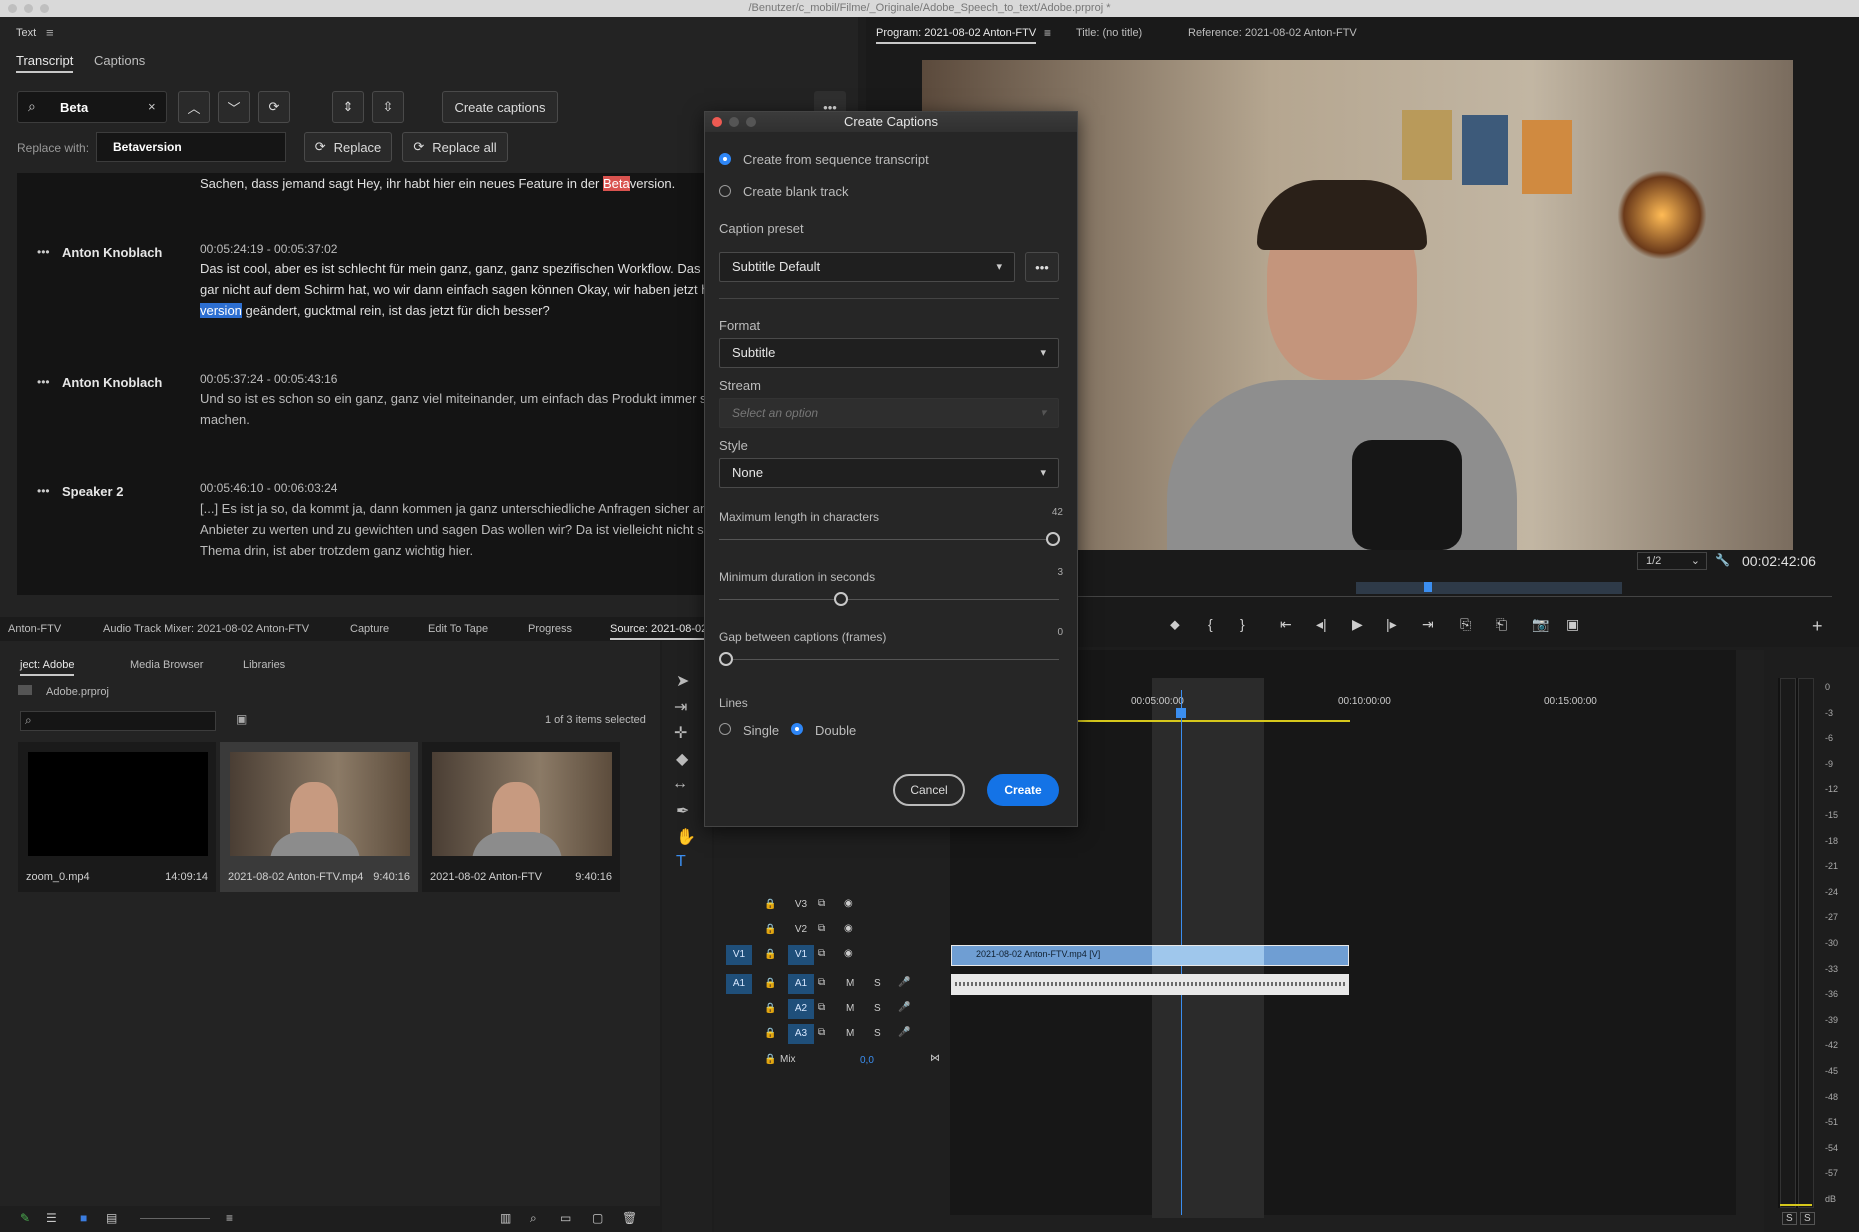  What do you see at coordinates (659, 631) in the screenshot?
I see `tab-source: Source: 2021-08-02` at bounding box center [659, 631].